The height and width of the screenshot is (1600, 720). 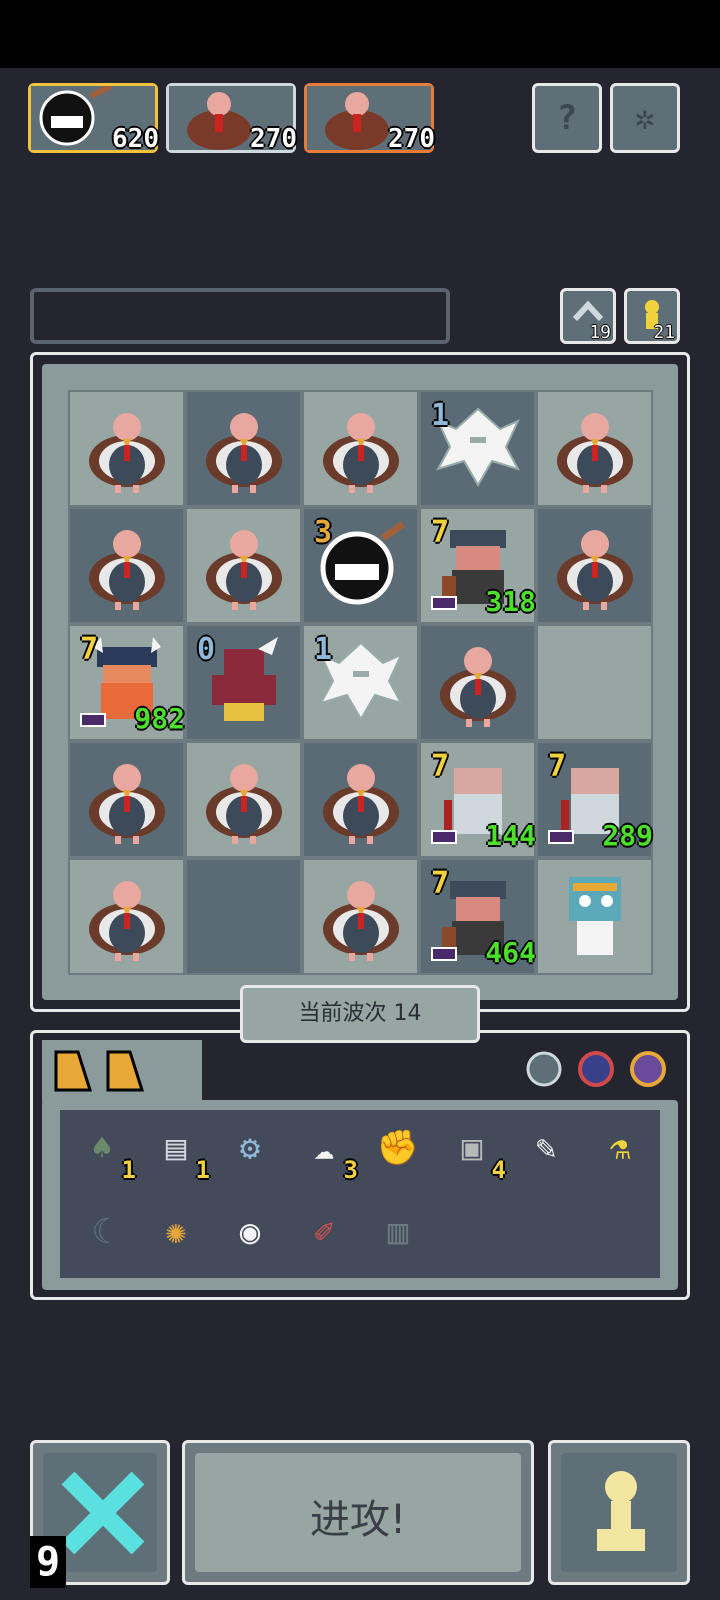 I want to click on flame-icon: ✺, so click(x=176, y=1232).